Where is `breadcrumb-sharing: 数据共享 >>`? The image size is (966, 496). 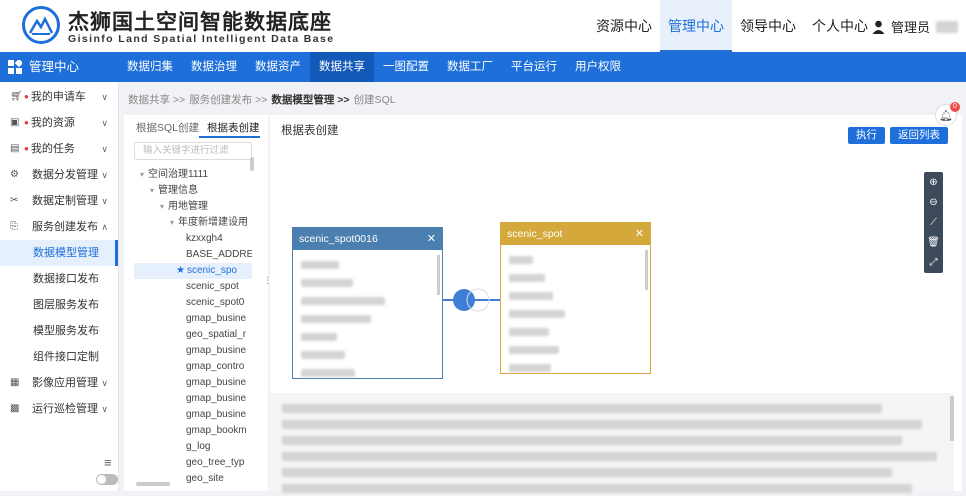
breadcrumb-sharing: 数据共享 >> is located at coordinates (156, 100).